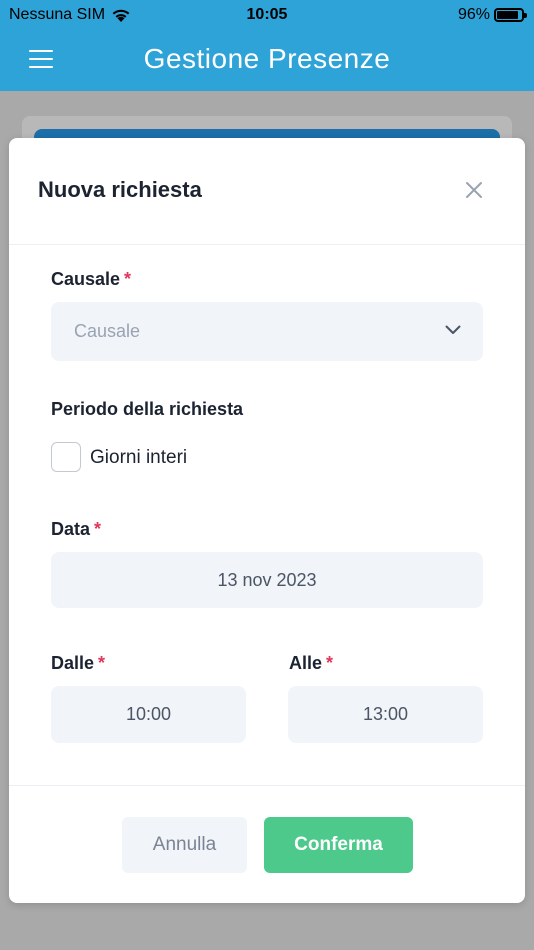 Image resolution: width=534 pixels, height=950 pixels. I want to click on cancel-button: Annulla, so click(184, 845).